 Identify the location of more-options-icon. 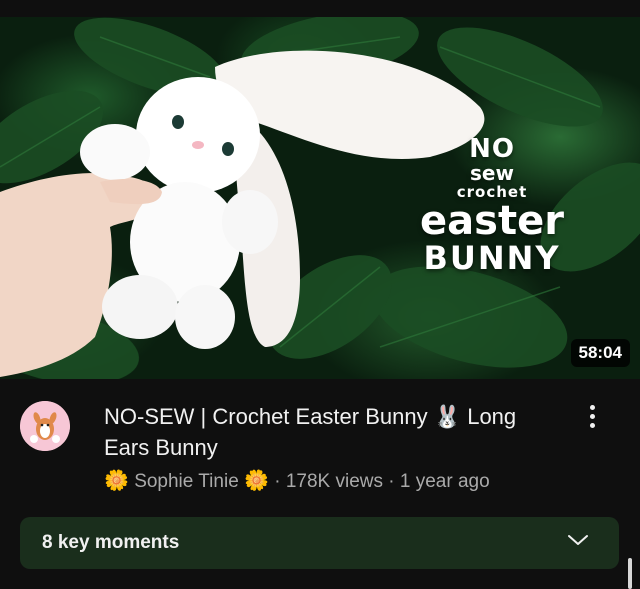
(592, 419).